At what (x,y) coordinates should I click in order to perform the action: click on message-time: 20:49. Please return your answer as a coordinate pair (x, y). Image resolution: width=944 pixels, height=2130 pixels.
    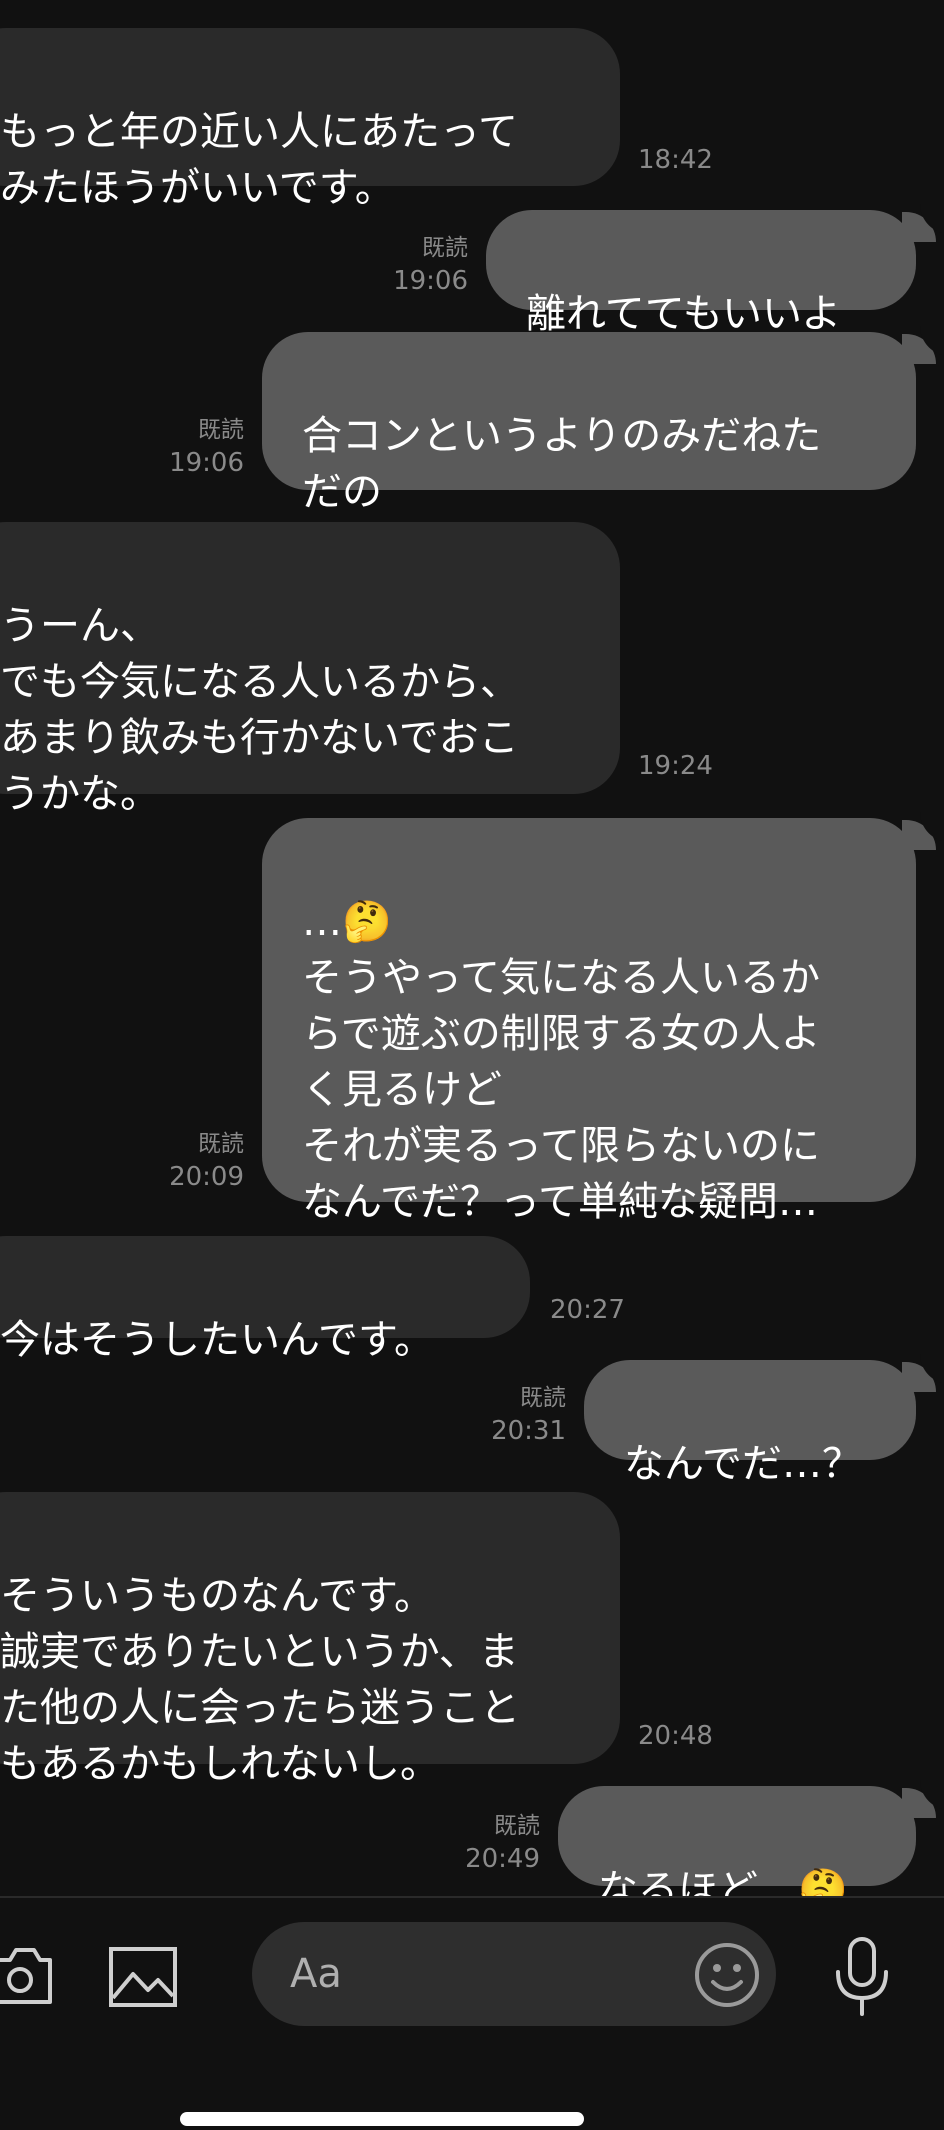
    Looking at the image, I should click on (502, 1859).